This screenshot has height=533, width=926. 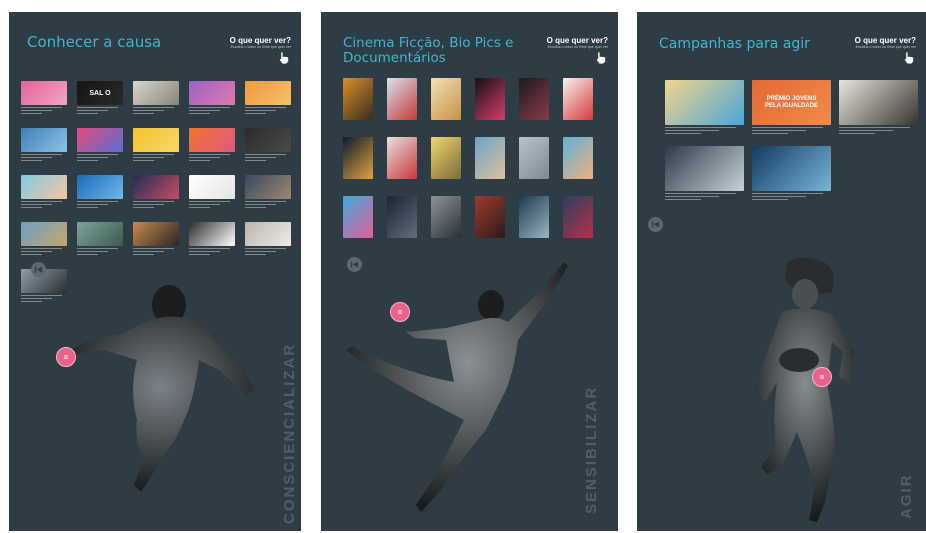 What do you see at coordinates (289, 433) in the screenshot?
I see `vertical-label: CONSCIENCIALIZAR` at bounding box center [289, 433].